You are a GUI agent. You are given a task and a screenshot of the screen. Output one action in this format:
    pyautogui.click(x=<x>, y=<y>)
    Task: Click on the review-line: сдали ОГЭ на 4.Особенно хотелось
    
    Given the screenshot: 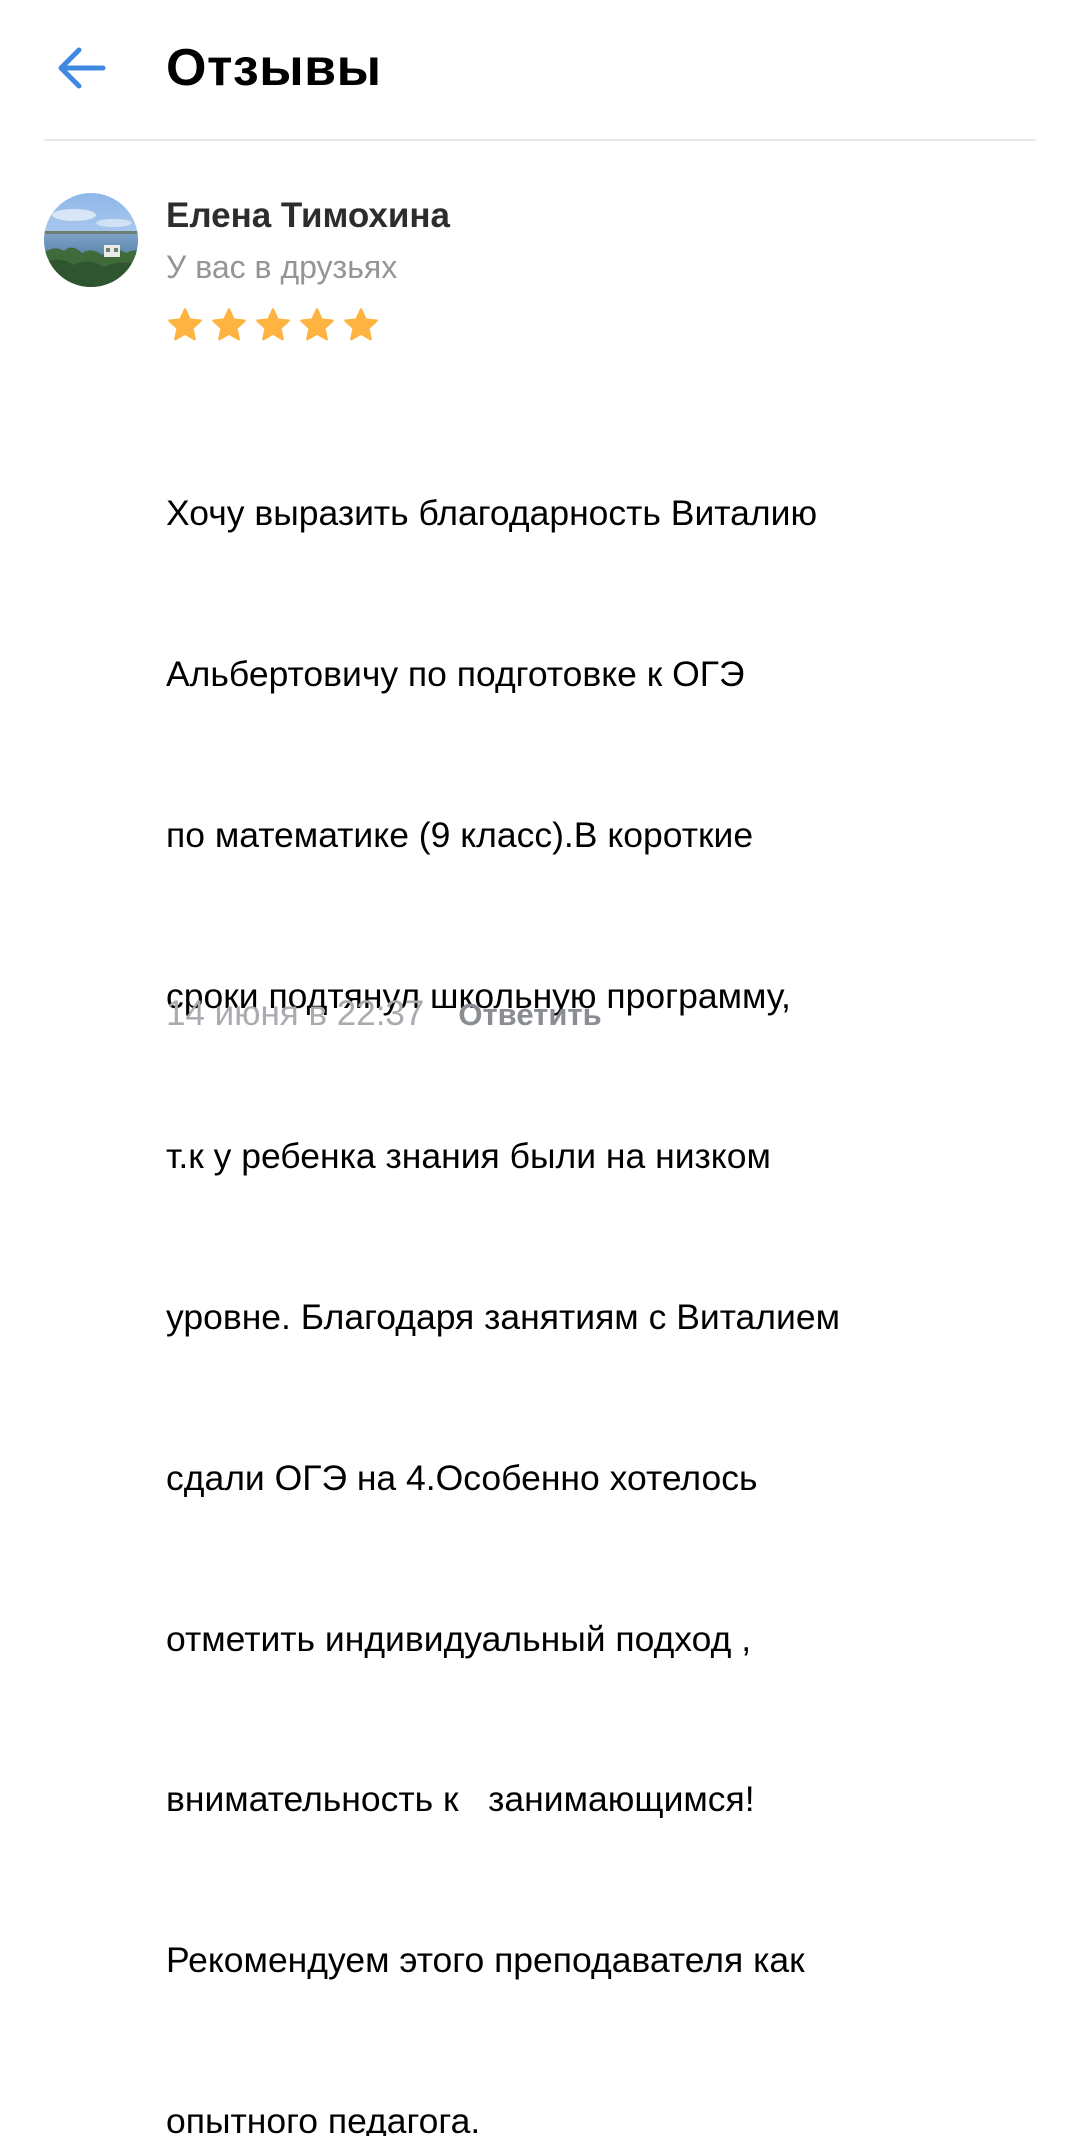 What is the action you would take?
    pyautogui.click(x=462, y=1477)
    